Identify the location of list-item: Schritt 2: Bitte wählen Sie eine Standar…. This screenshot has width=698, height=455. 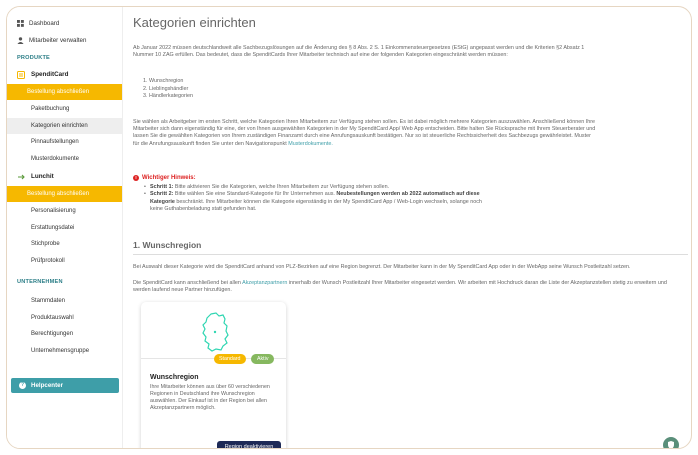
(316, 202).